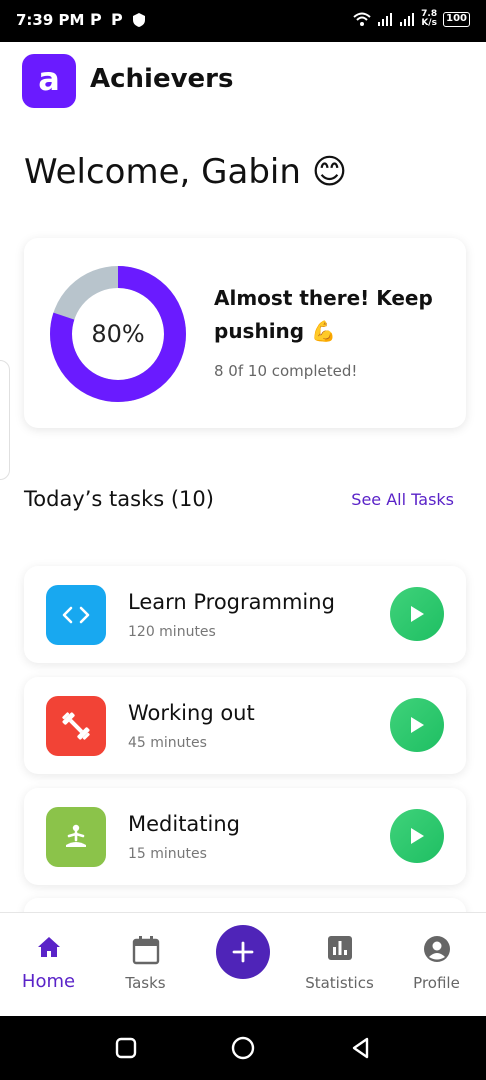 The width and height of the screenshot is (486, 1080). Describe the element at coordinates (76, 726) in the screenshot. I see `dumbbell-icon` at that location.